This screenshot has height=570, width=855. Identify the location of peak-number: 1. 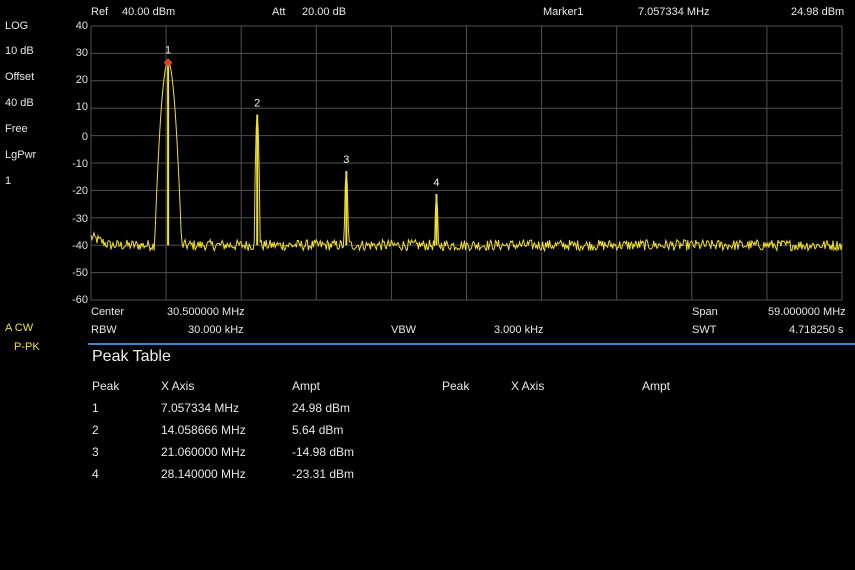
(95, 408).